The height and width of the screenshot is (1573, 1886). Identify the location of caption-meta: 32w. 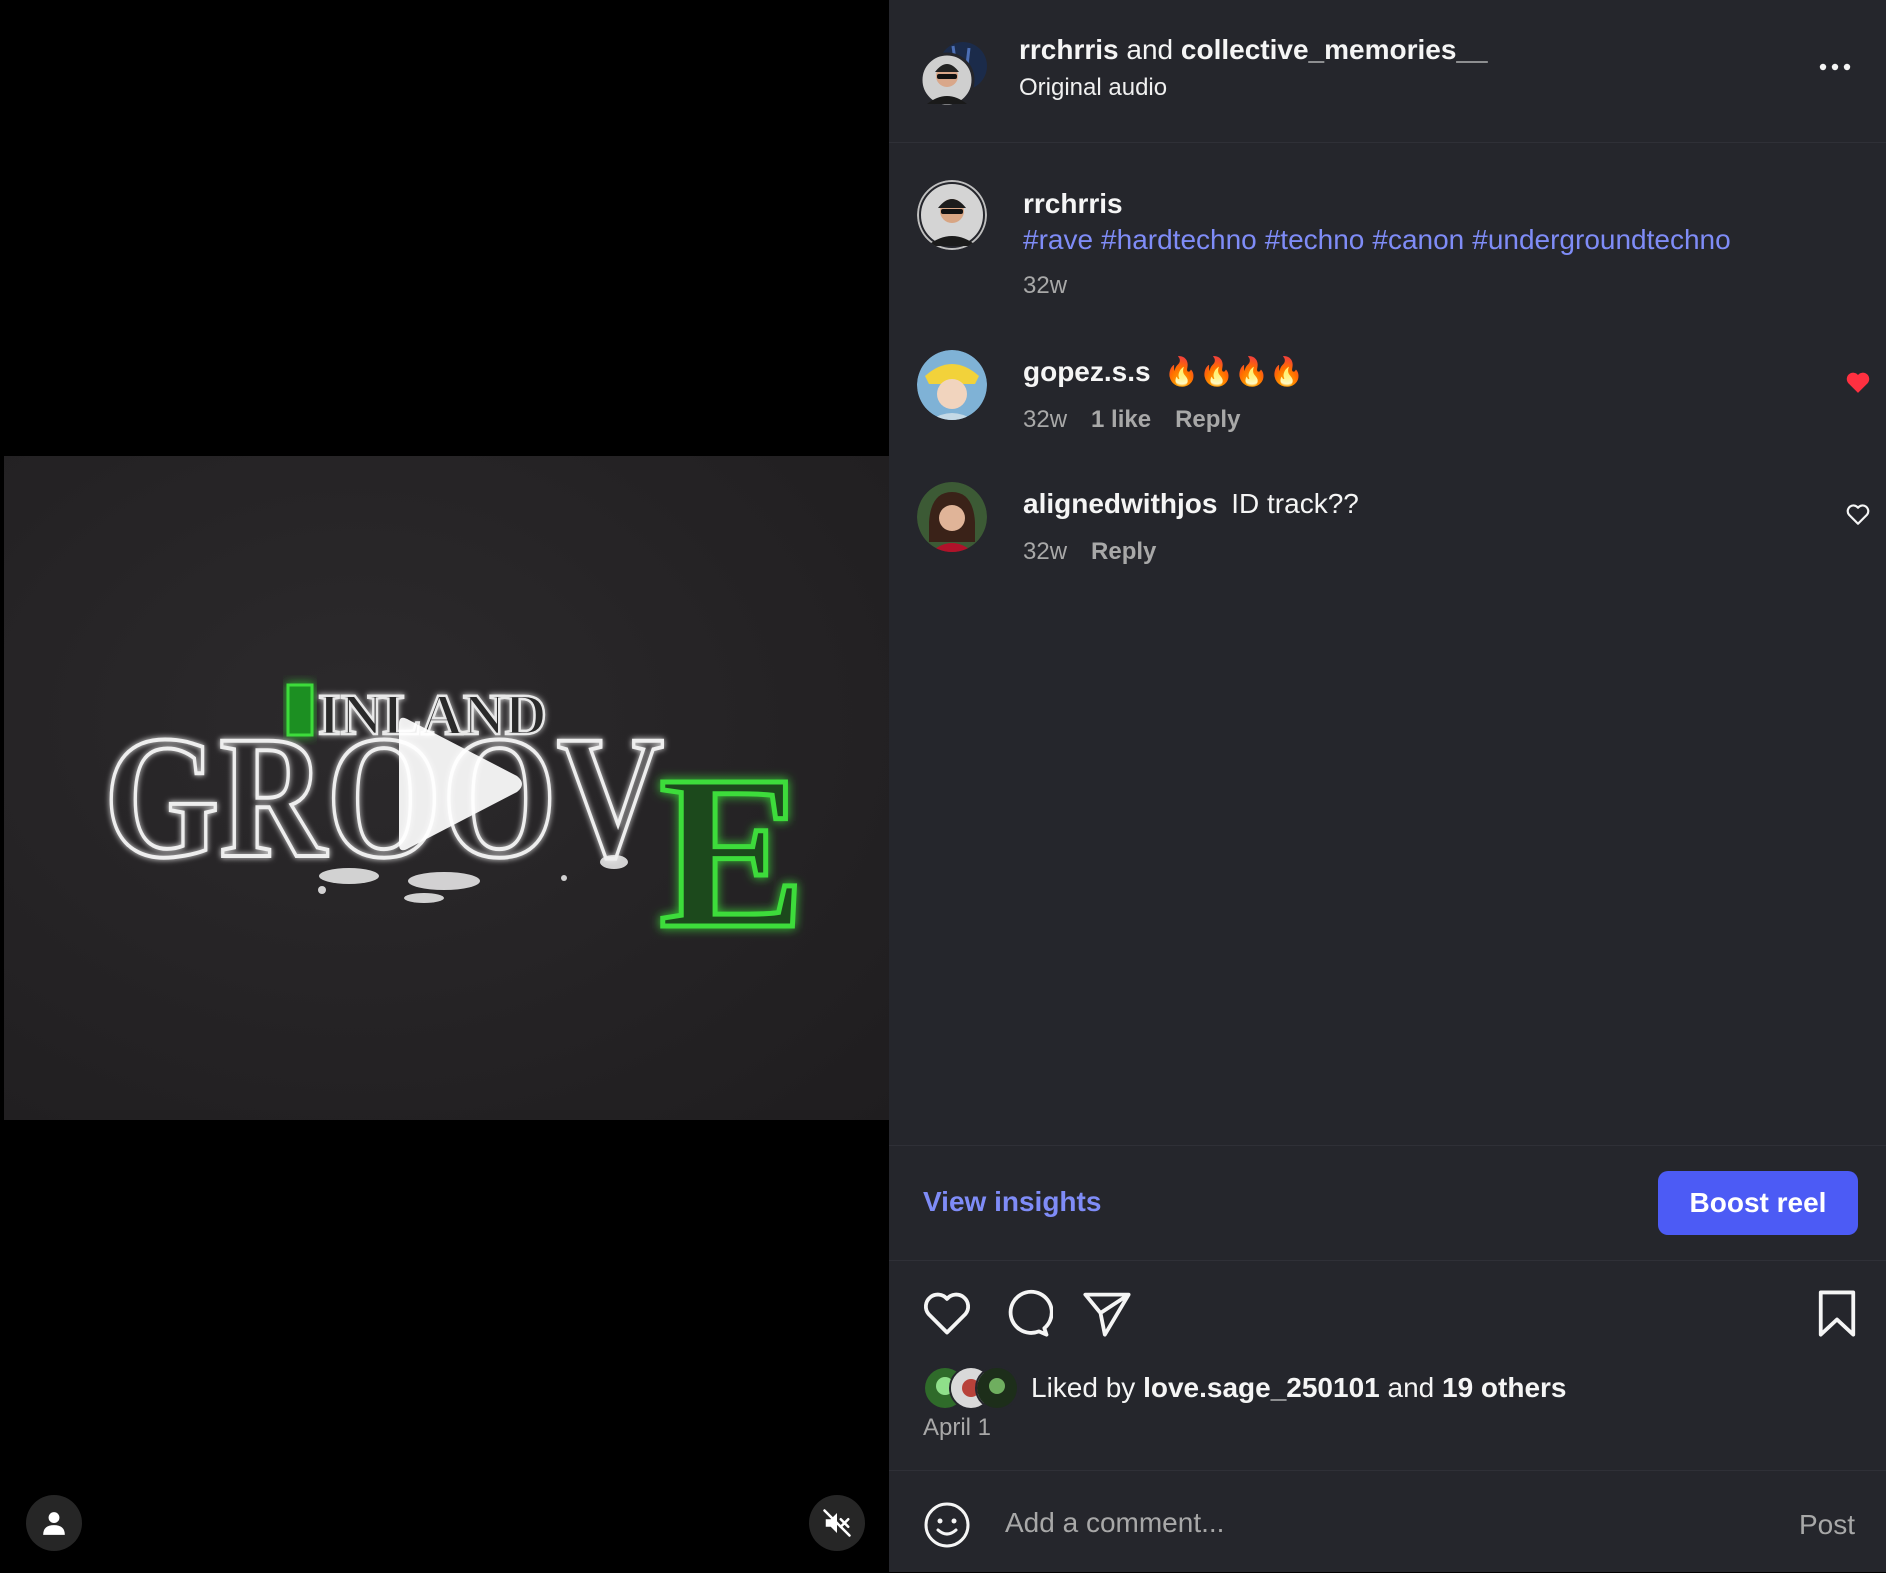
(1057, 286).